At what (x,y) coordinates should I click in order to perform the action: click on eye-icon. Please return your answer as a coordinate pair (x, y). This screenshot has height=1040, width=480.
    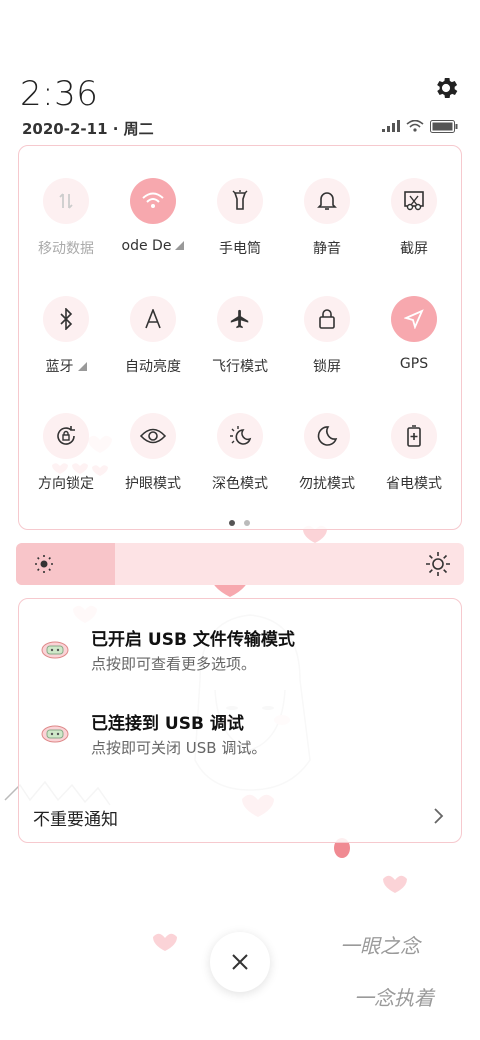
    Looking at the image, I should click on (153, 436).